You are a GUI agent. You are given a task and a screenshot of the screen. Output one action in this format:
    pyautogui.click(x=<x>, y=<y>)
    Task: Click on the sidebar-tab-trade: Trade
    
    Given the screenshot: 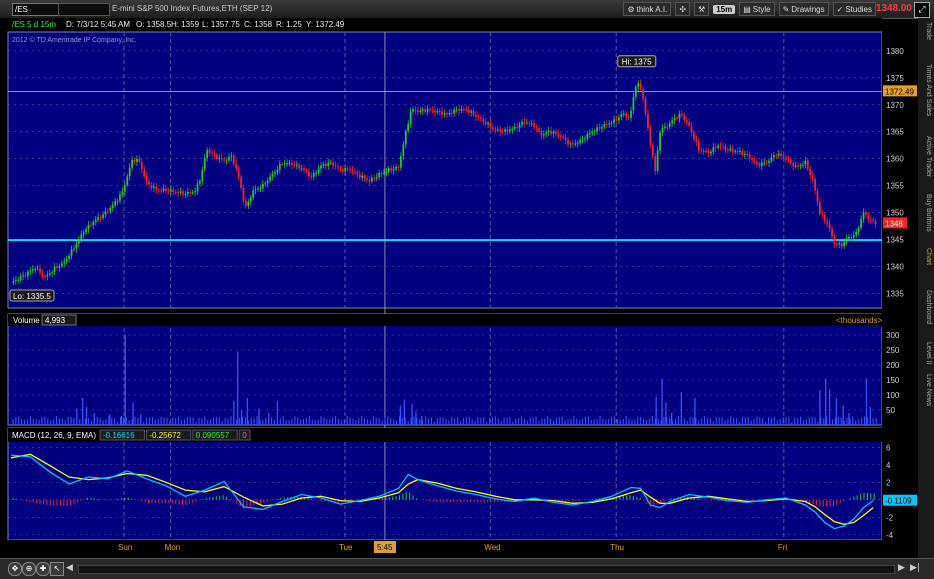 What is the action you would take?
    pyautogui.click(x=926, y=31)
    